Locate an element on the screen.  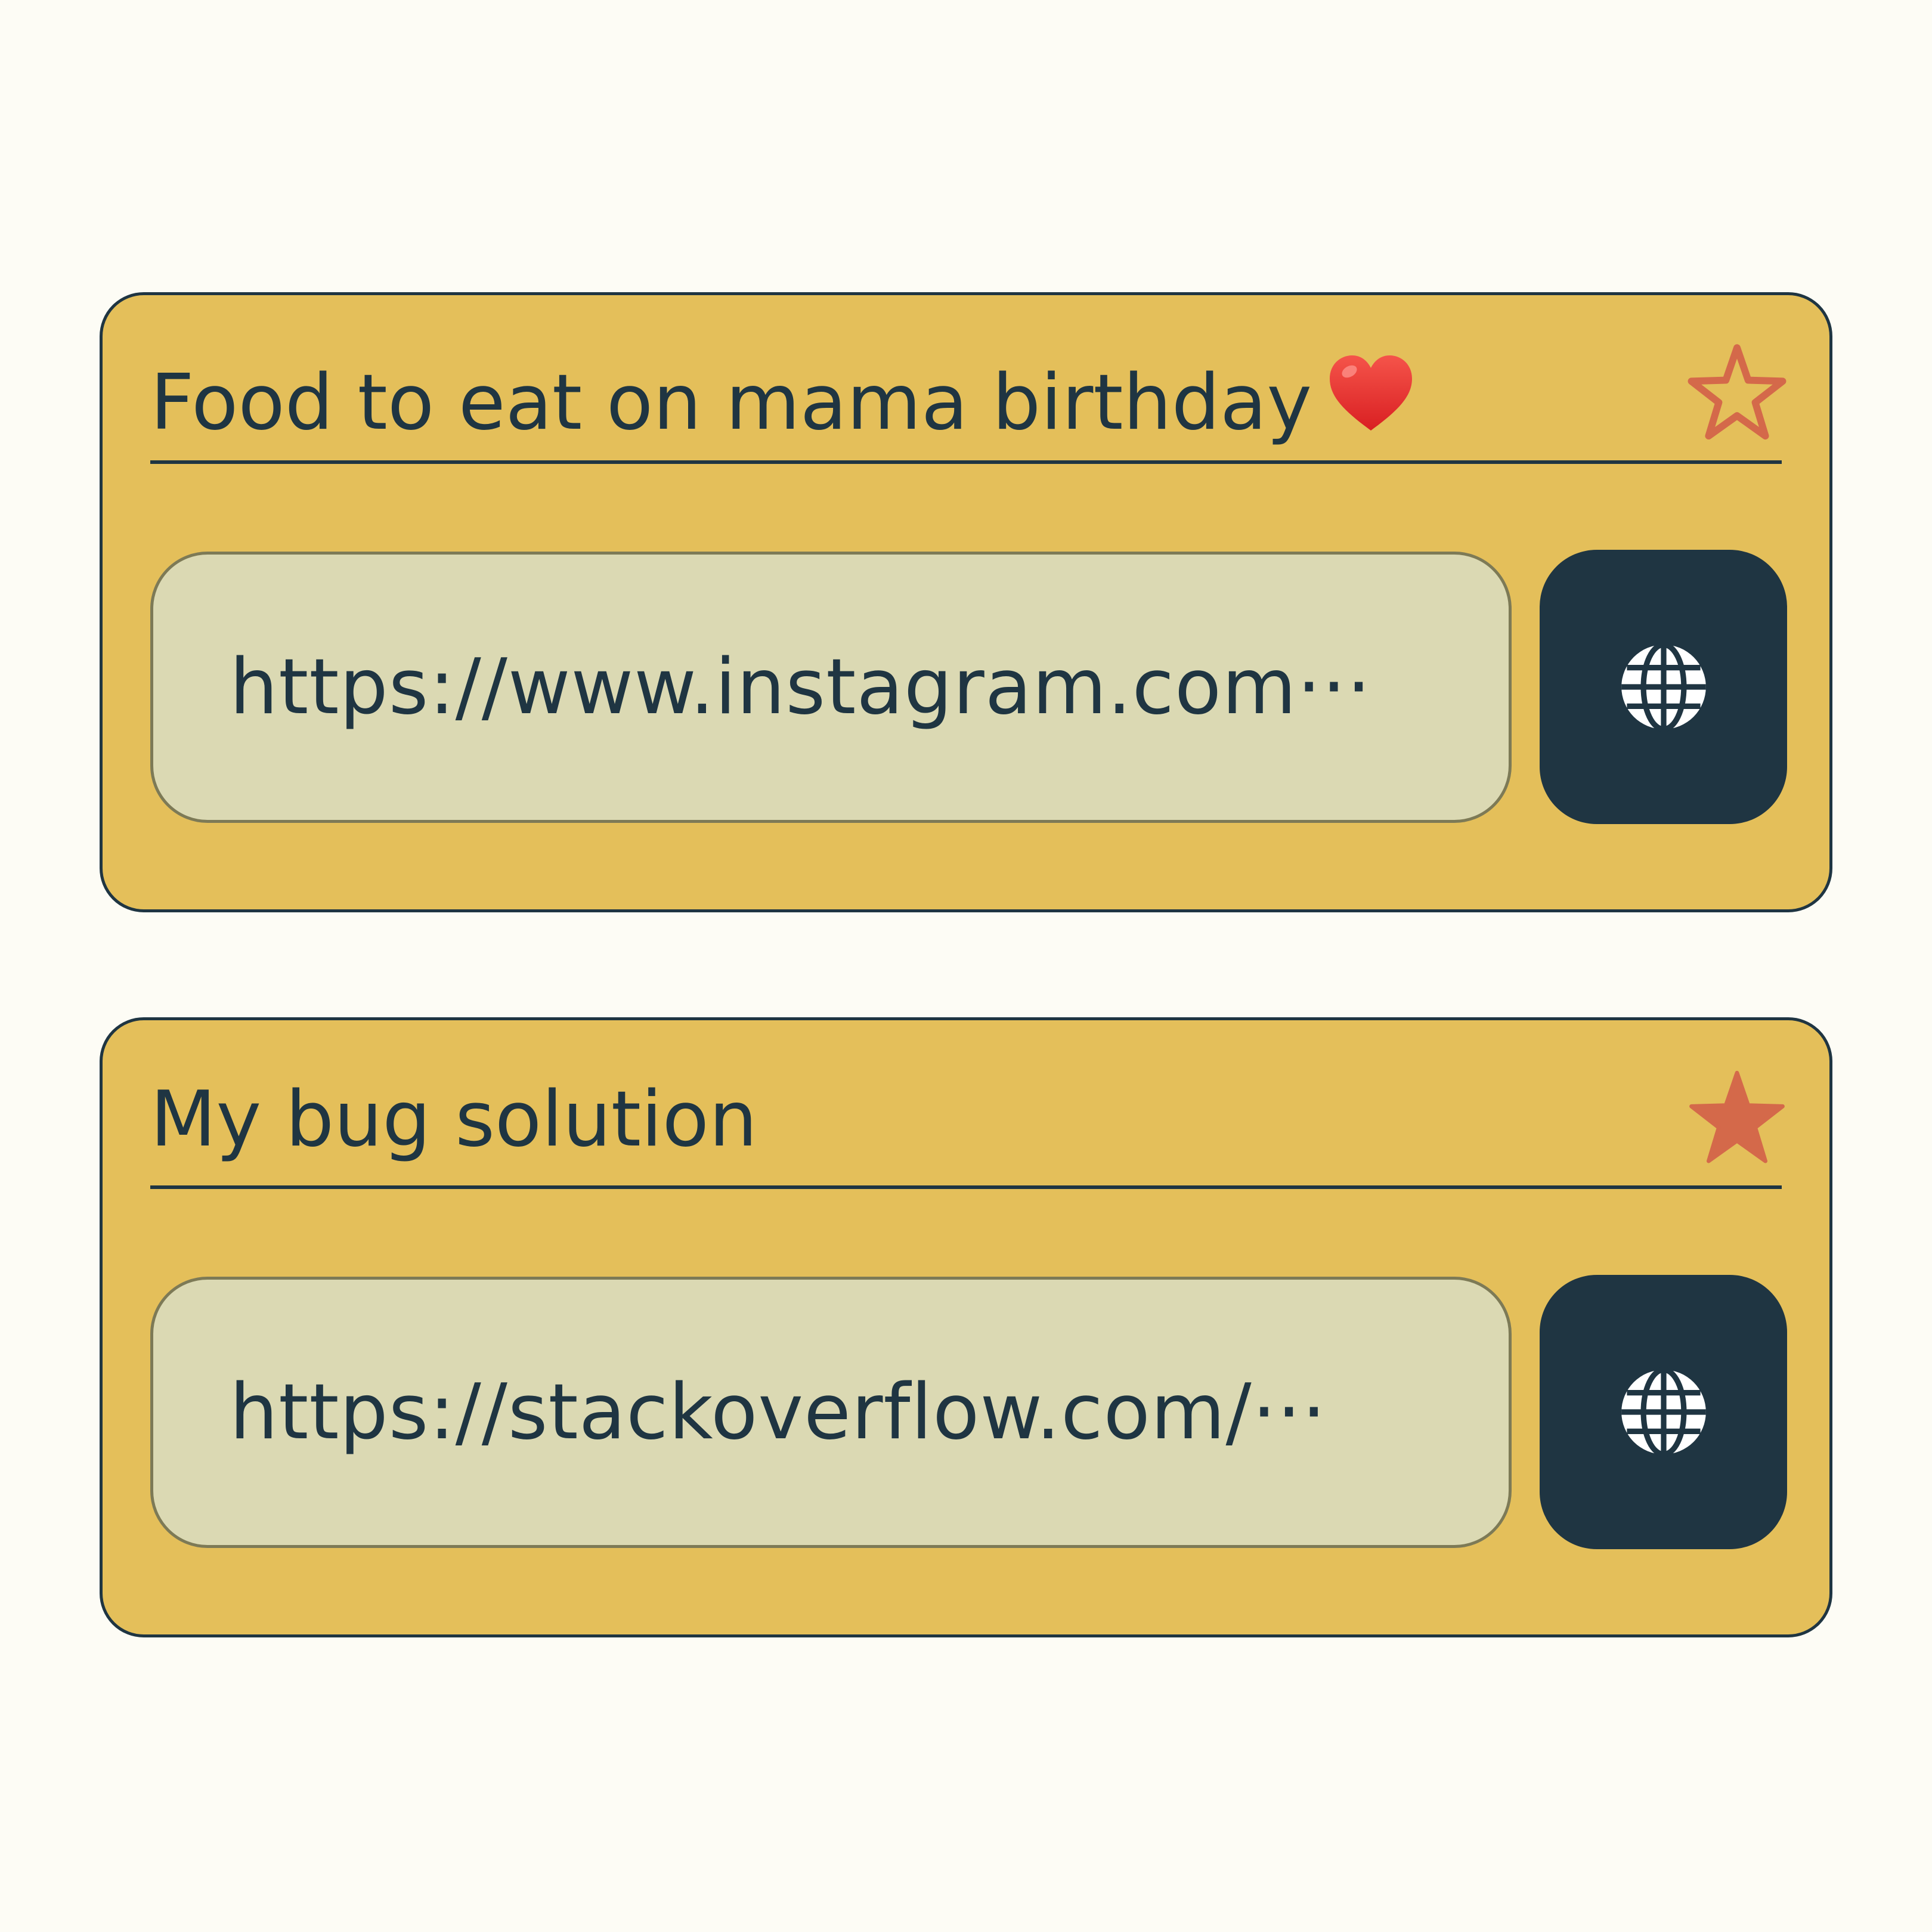
url-text: https://www.instagram.com··· is located at coordinates (800, 688).